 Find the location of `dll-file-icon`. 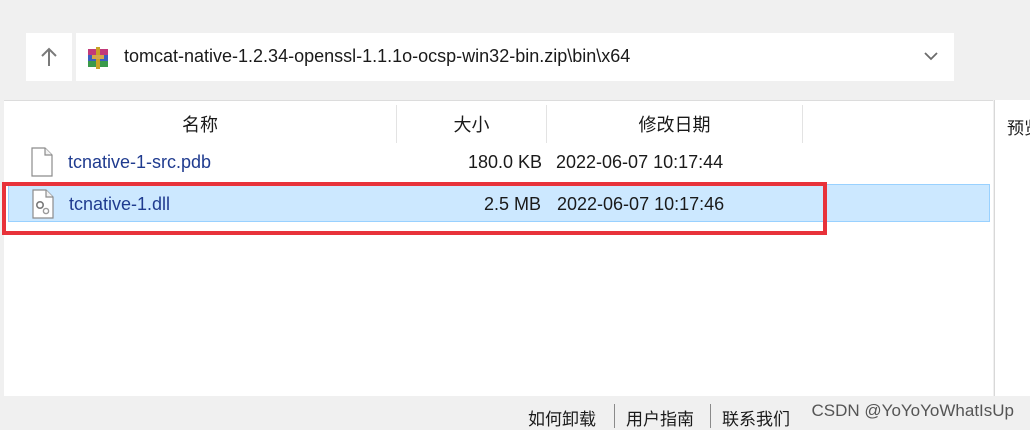

dll-file-icon is located at coordinates (43, 204).